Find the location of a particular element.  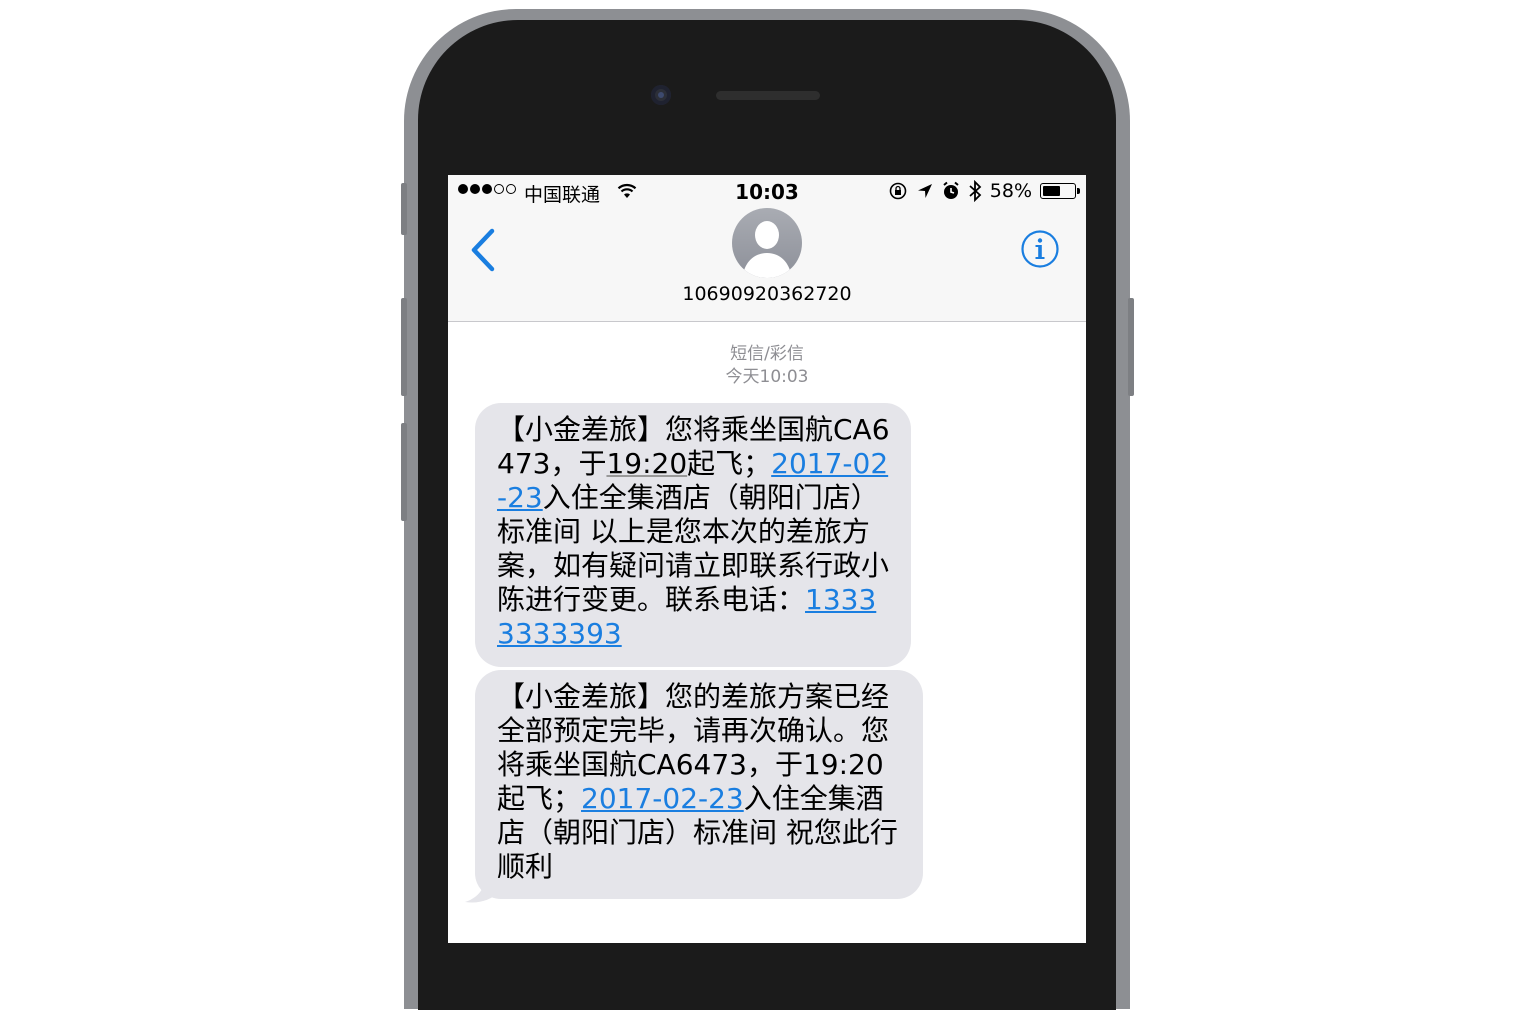

earpiece-speaker is located at coordinates (768, 95).